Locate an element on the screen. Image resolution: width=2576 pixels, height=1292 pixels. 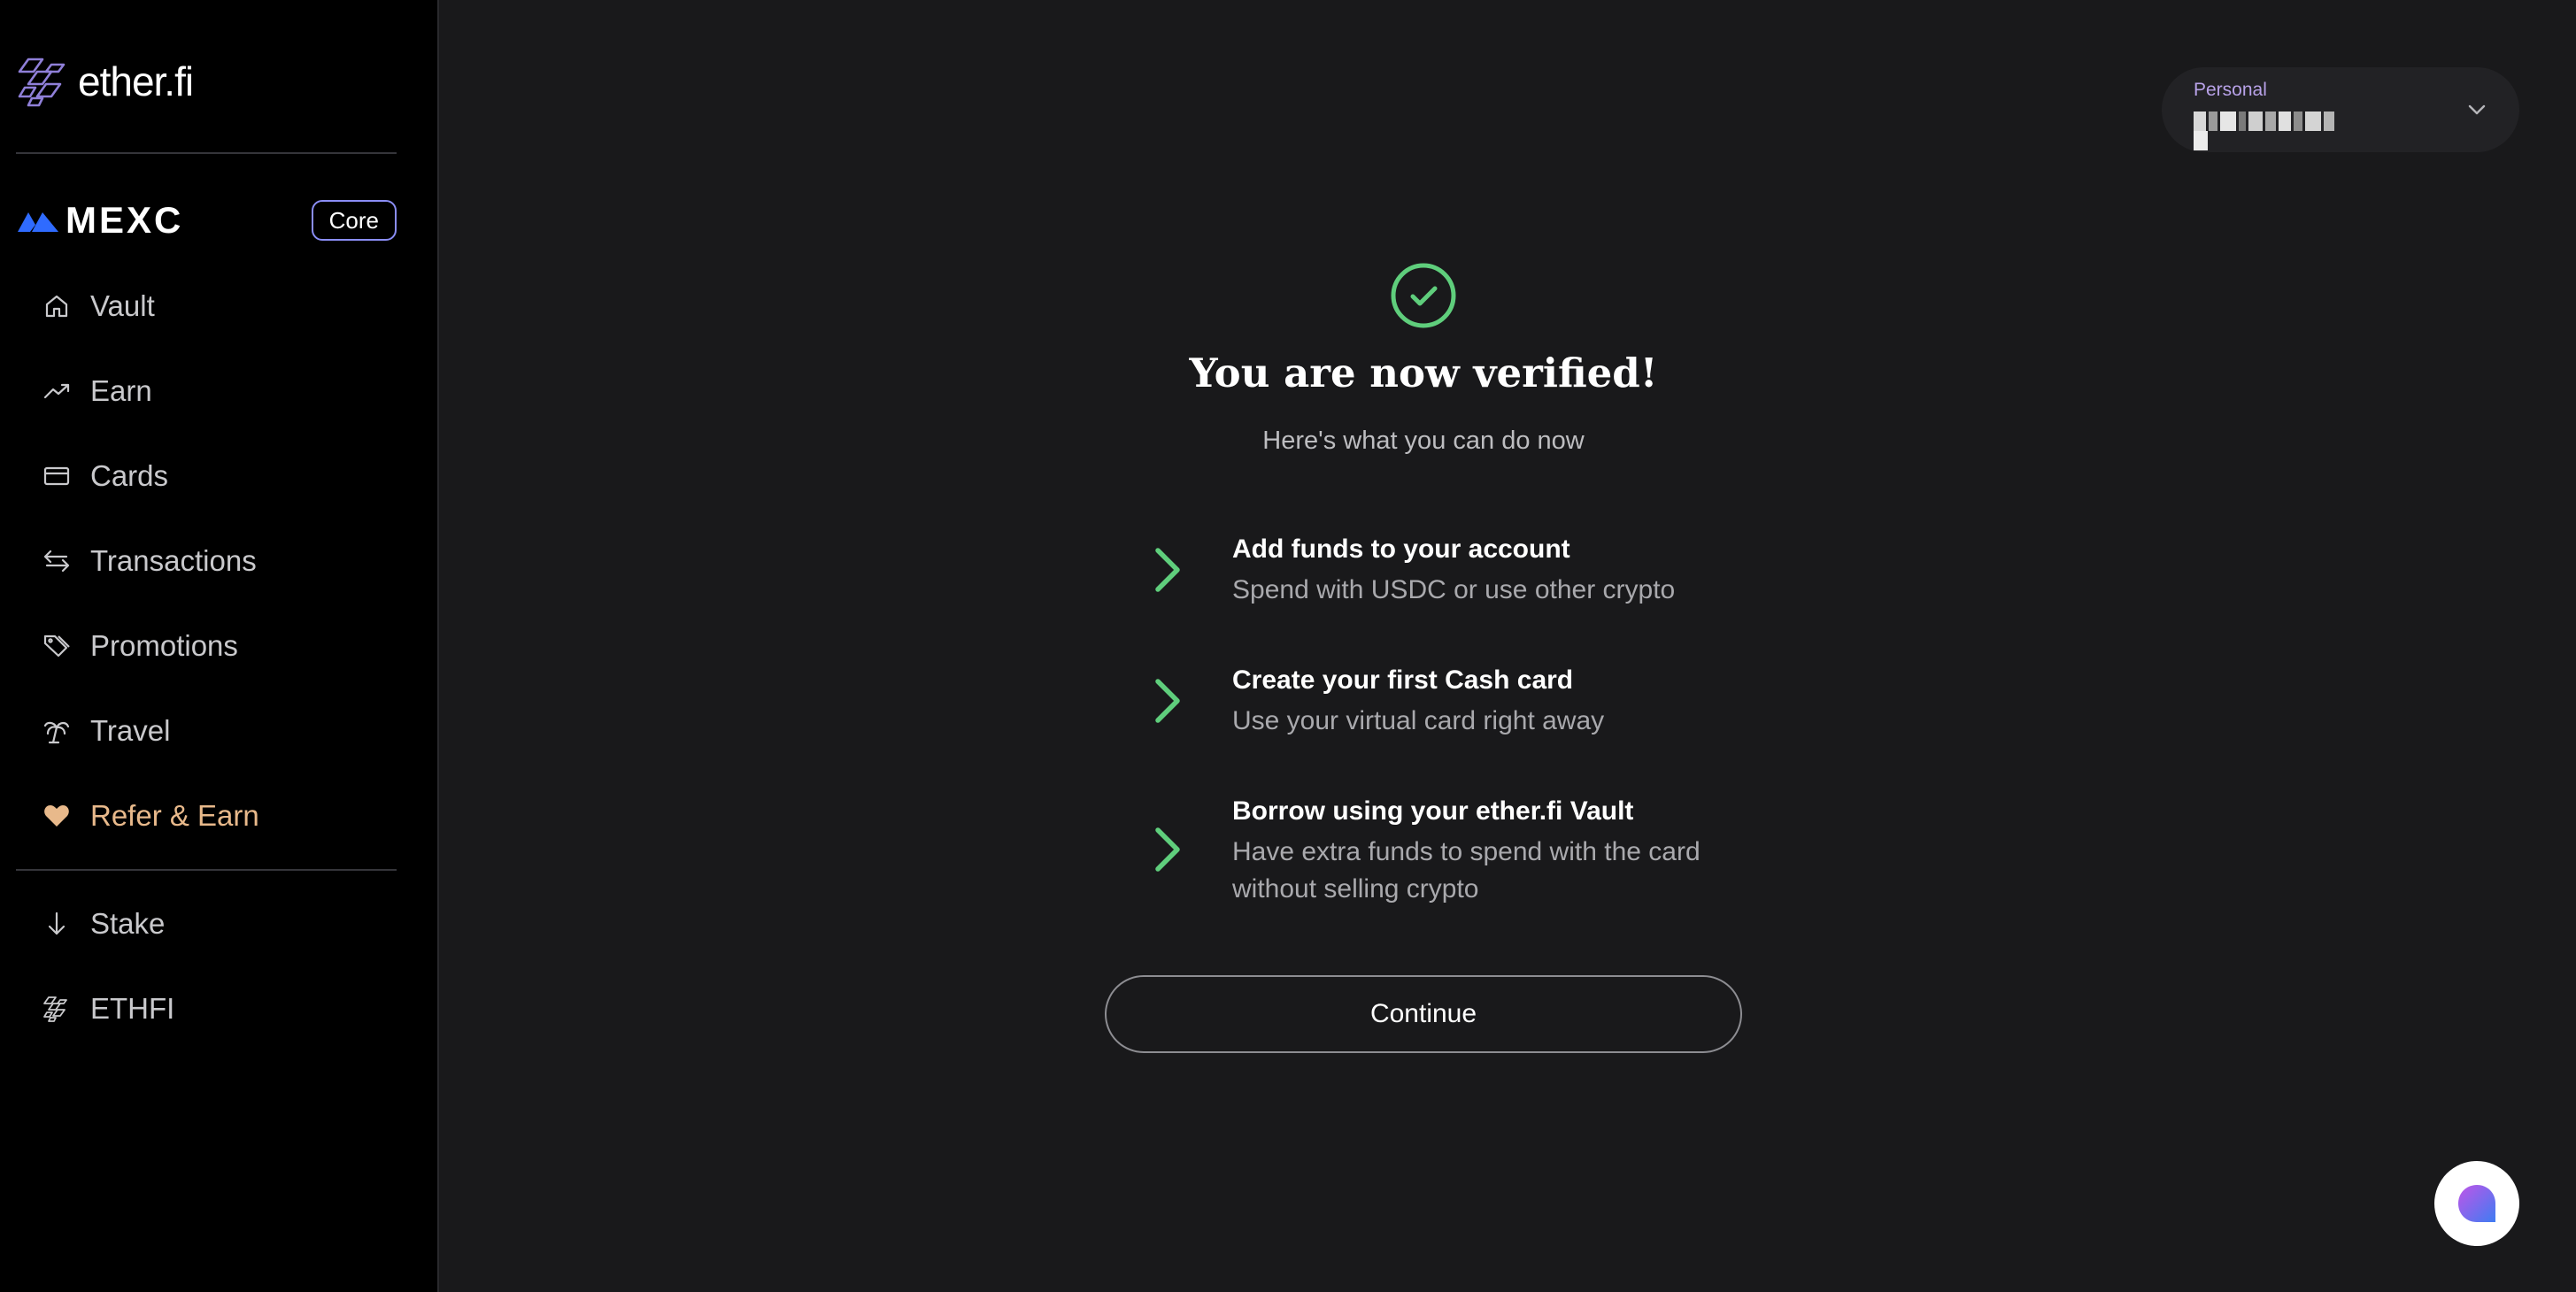
brand-logo: ether.fi is located at coordinates (105, 81).